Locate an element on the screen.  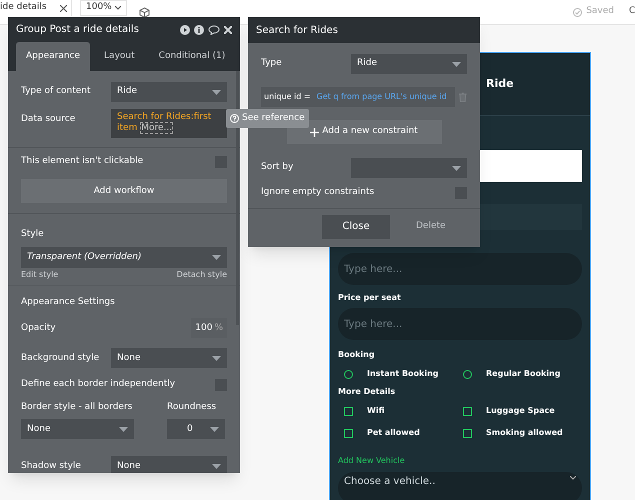
vehicle-select: Choose a vehicle.. is located at coordinates (460, 486).